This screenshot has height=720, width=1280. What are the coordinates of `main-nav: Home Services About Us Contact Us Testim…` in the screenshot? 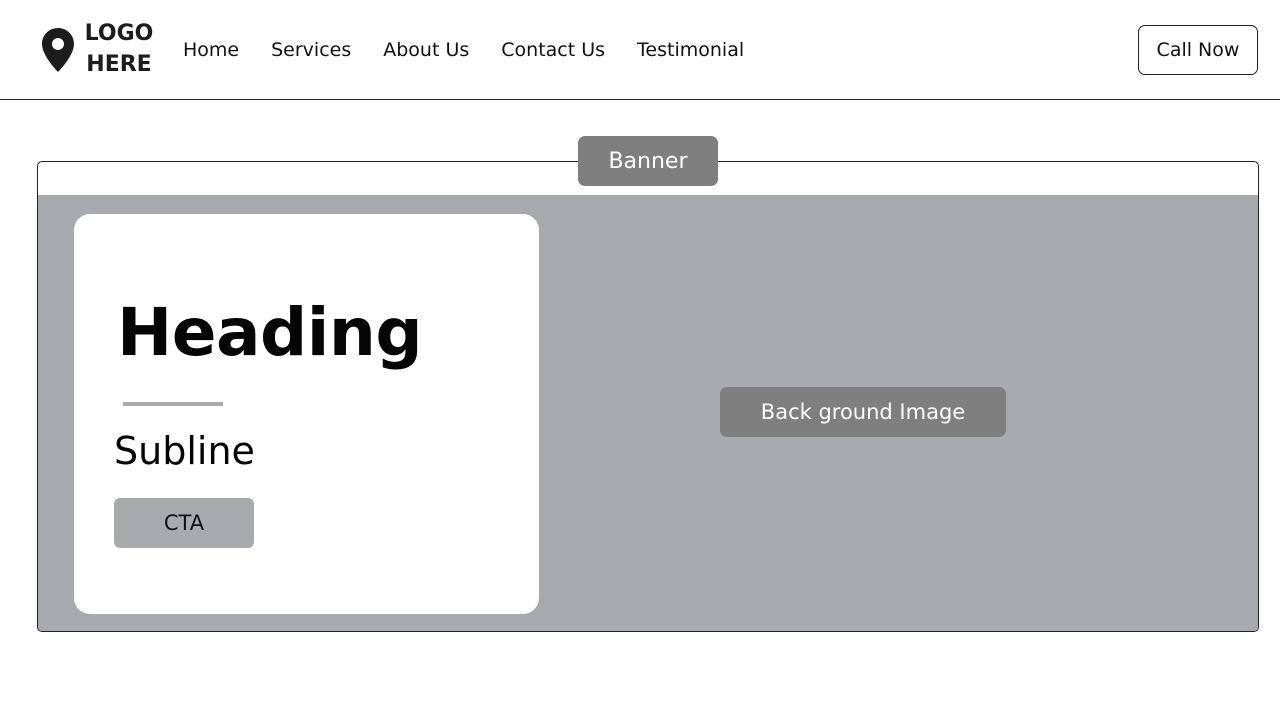 It's located at (479, 50).